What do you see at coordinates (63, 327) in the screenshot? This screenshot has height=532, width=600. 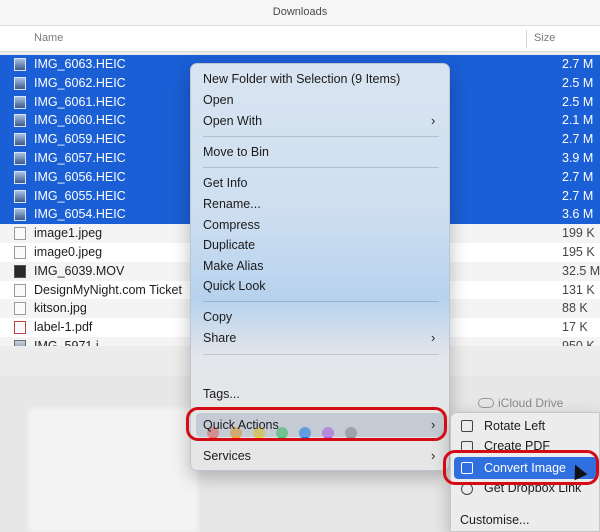 I see `file-name: label-1.pdf` at bounding box center [63, 327].